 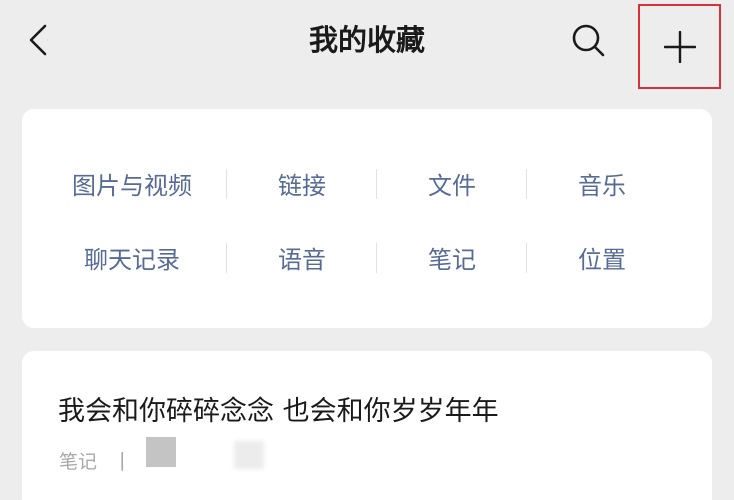 I want to click on search-button, so click(x=588, y=40).